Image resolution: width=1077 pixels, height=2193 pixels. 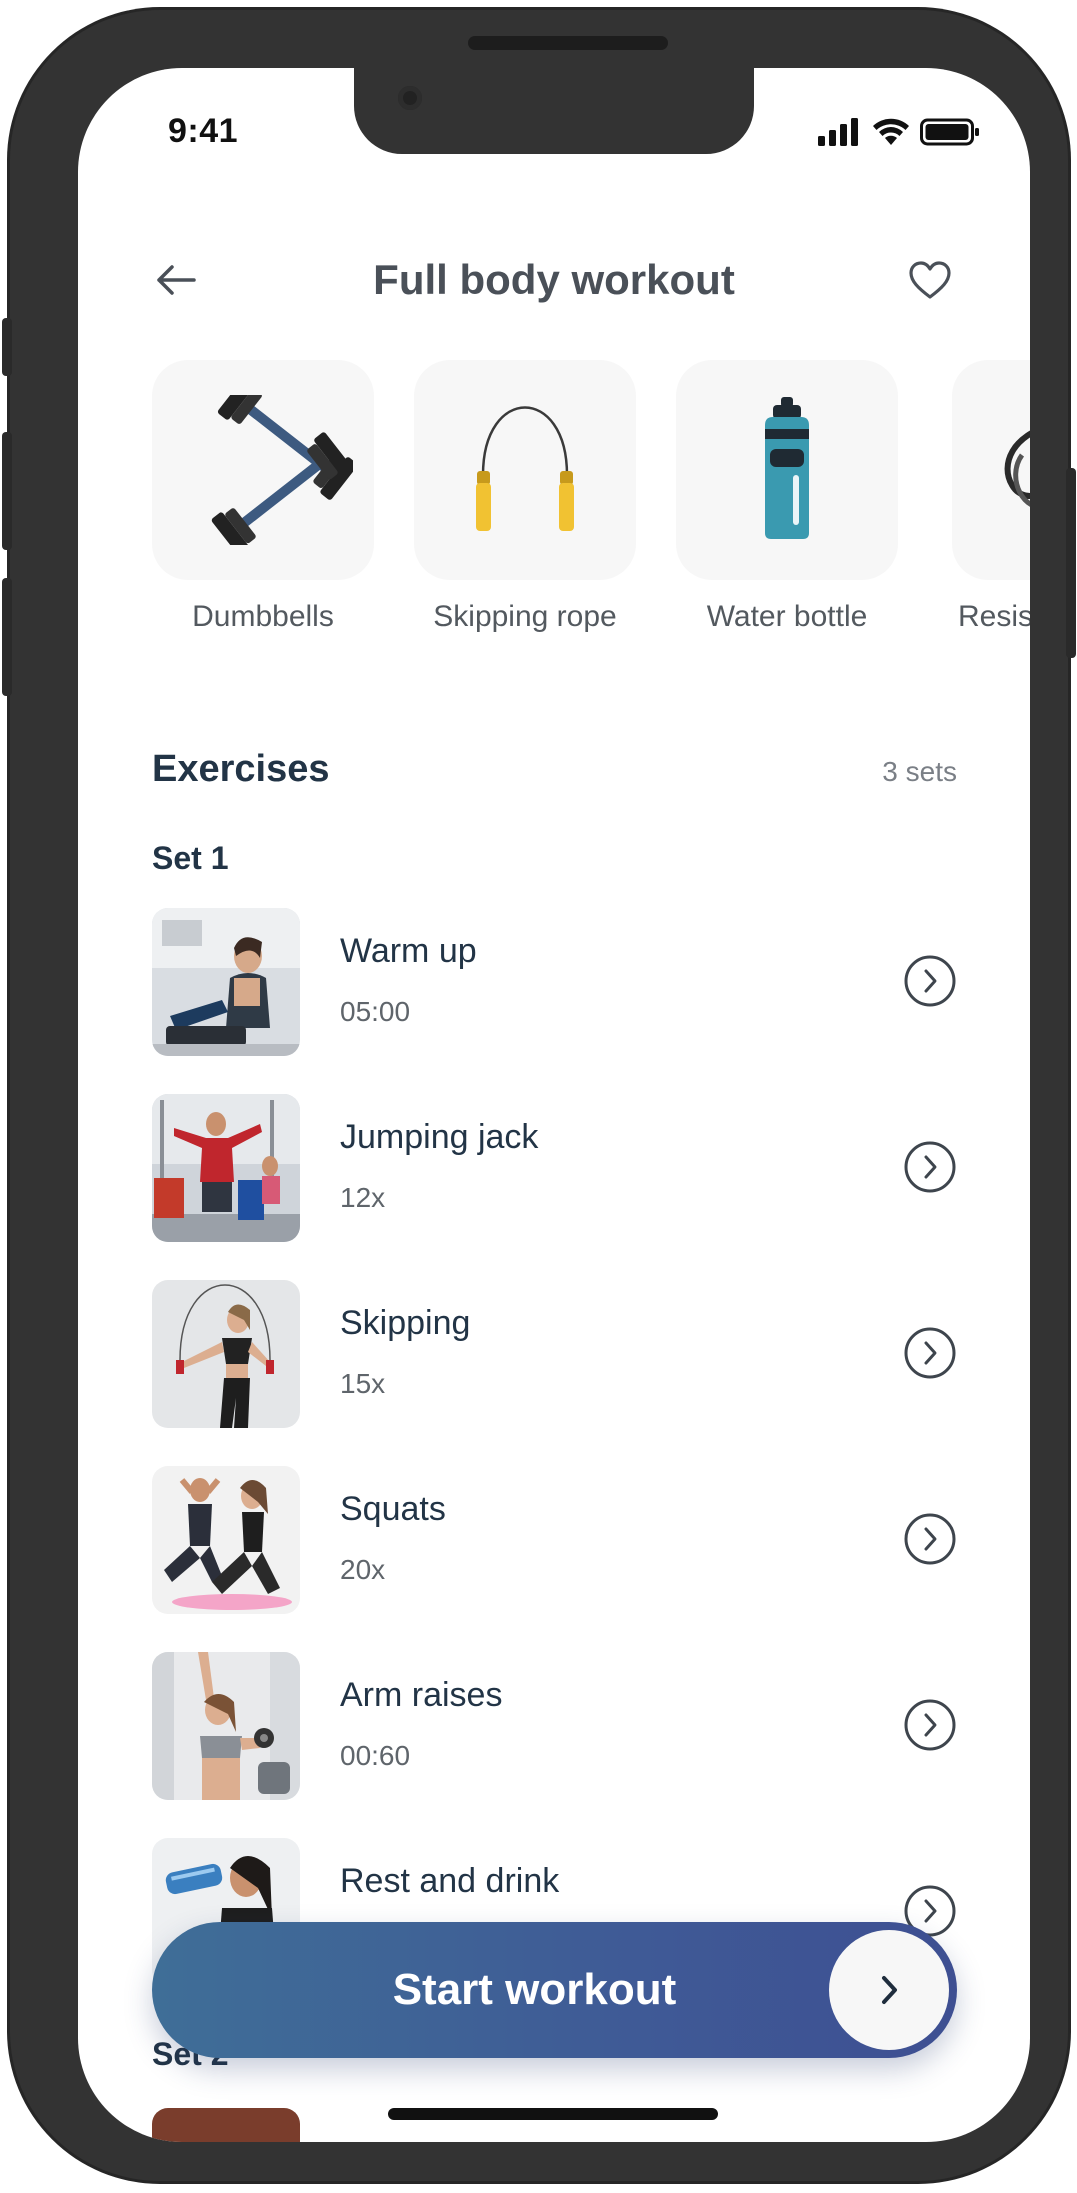 I want to click on exercise-name: Rest and drink, so click(x=450, y=1881).